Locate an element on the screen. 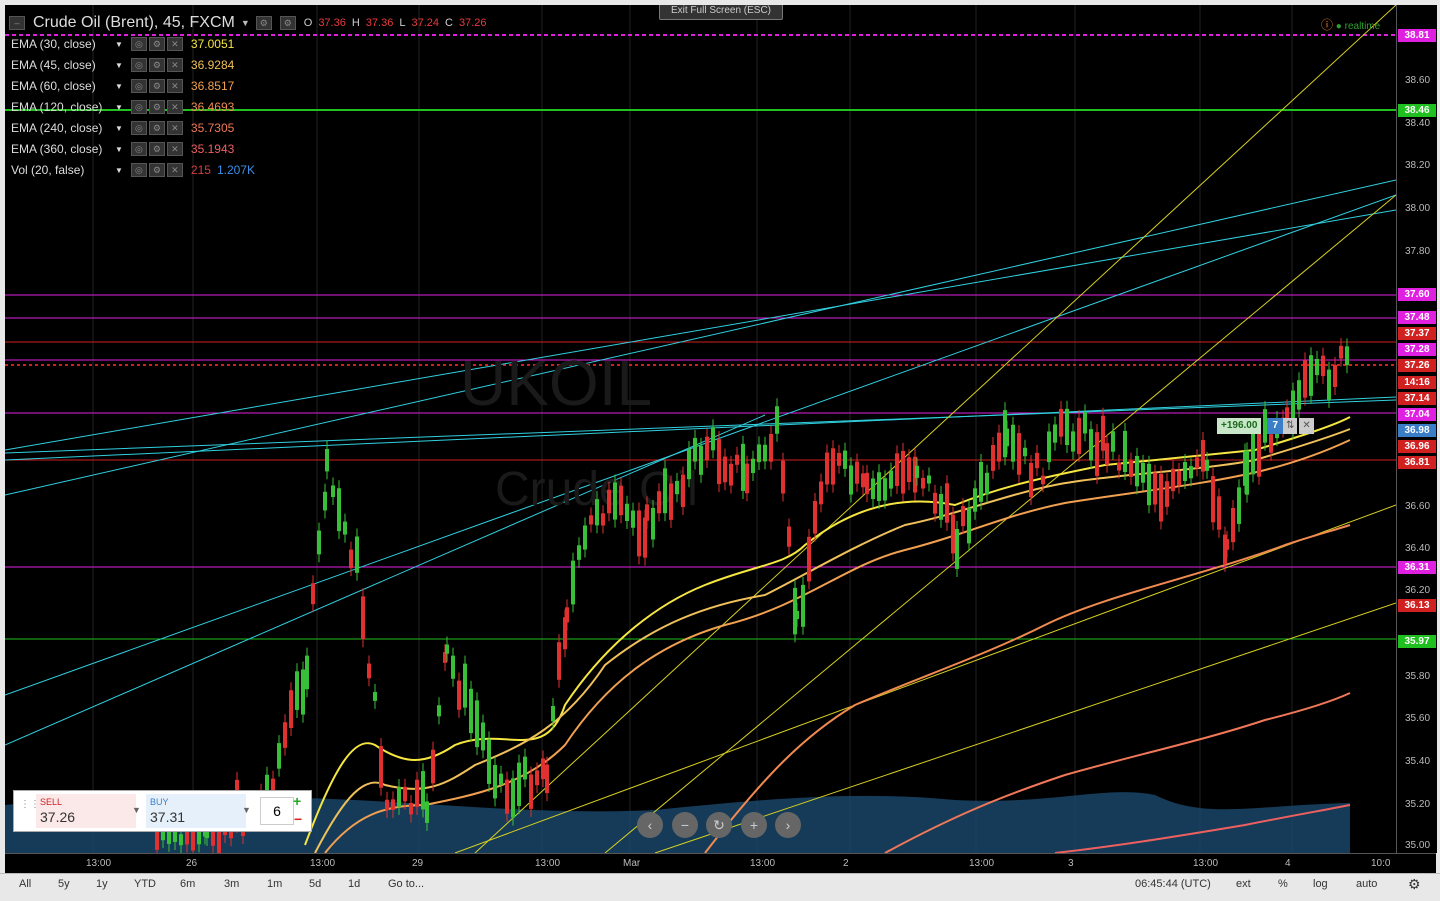 Image resolution: width=1440 pixels, height=901 pixels. indicator-name: Vol (20, false) is located at coordinates (63, 170).